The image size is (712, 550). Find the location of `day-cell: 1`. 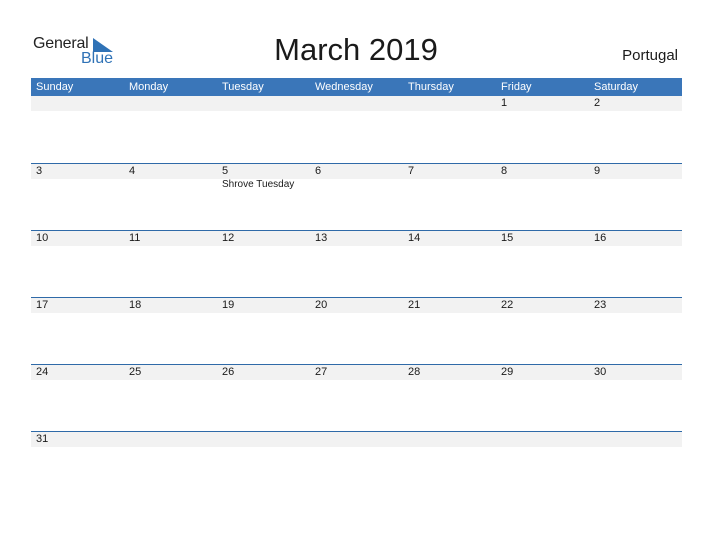

day-cell: 1 is located at coordinates (542, 129).